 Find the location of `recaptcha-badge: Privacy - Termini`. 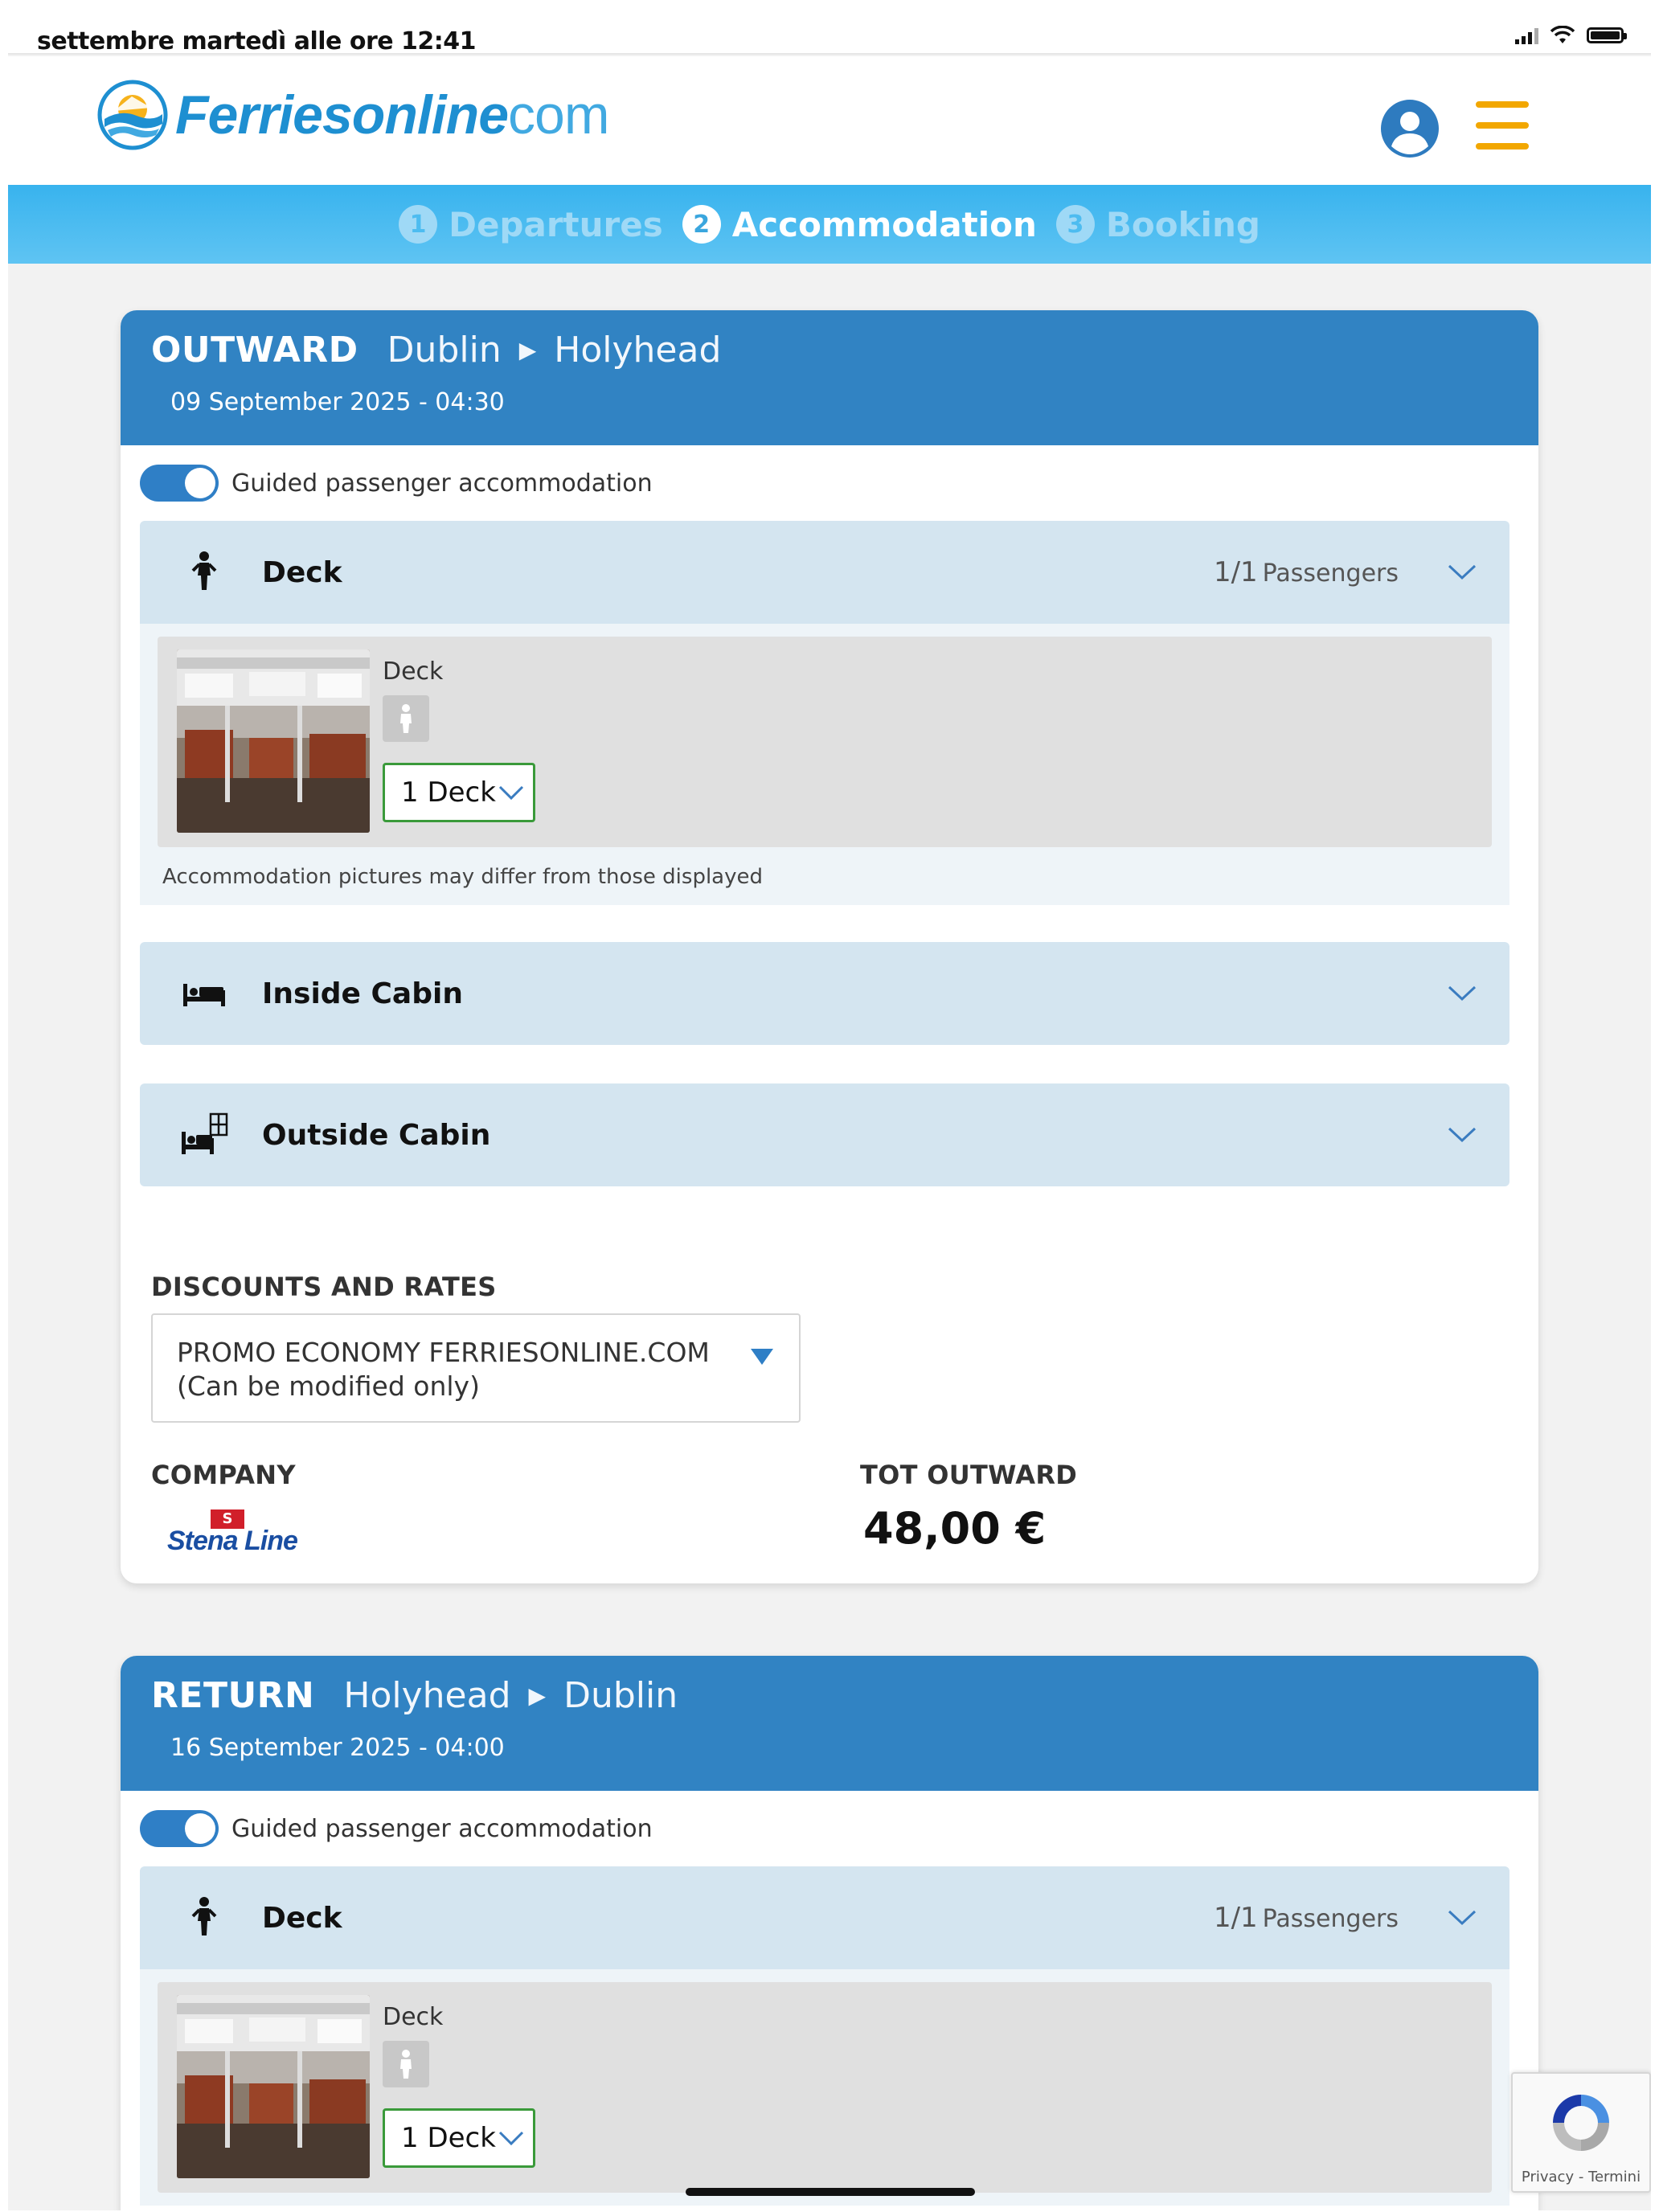

recaptcha-badge: Privacy - Termini is located at coordinates (1581, 2132).